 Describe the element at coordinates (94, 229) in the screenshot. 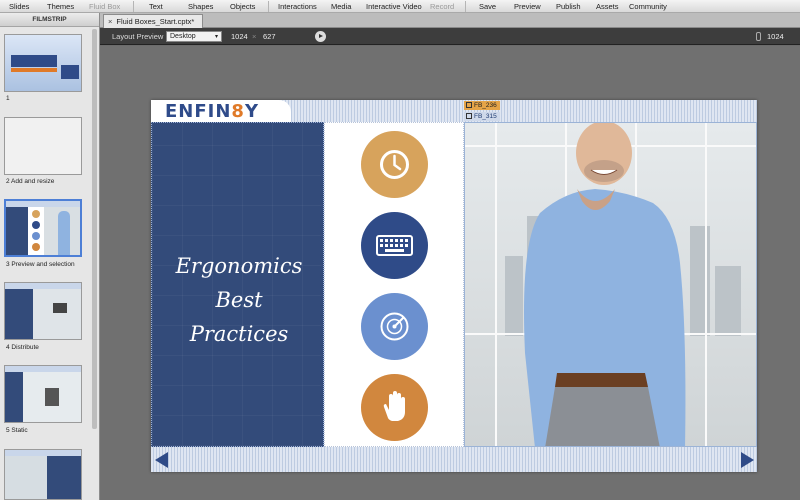

I see `filmstrip-scrollbar` at that location.